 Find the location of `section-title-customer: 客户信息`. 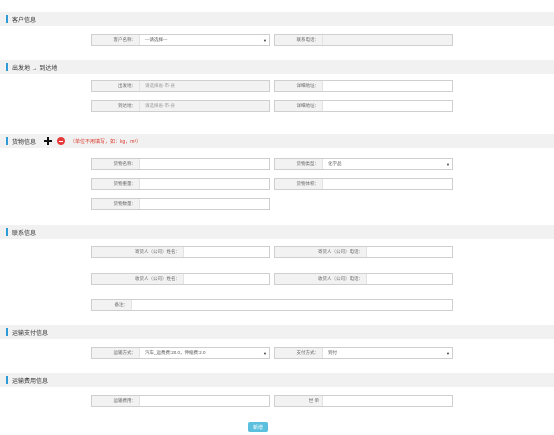

section-title-customer: 客户信息 is located at coordinates (21, 19).